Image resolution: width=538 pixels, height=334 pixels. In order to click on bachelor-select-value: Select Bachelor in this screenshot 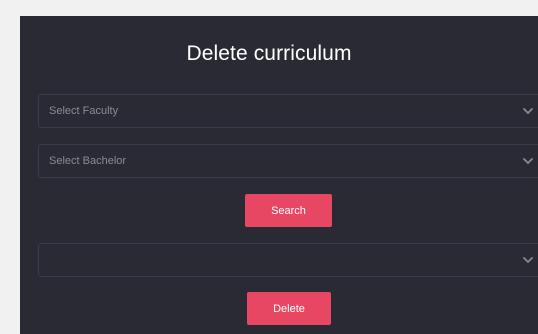, I will do `click(88, 161)`.